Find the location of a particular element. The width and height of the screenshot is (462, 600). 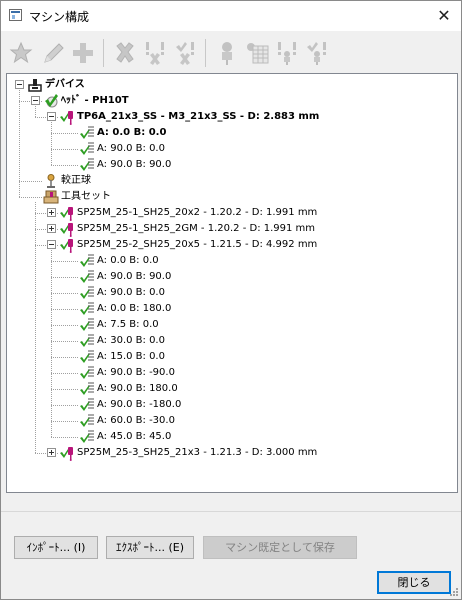

tree-node: デバイス is located at coordinates (227, 85).